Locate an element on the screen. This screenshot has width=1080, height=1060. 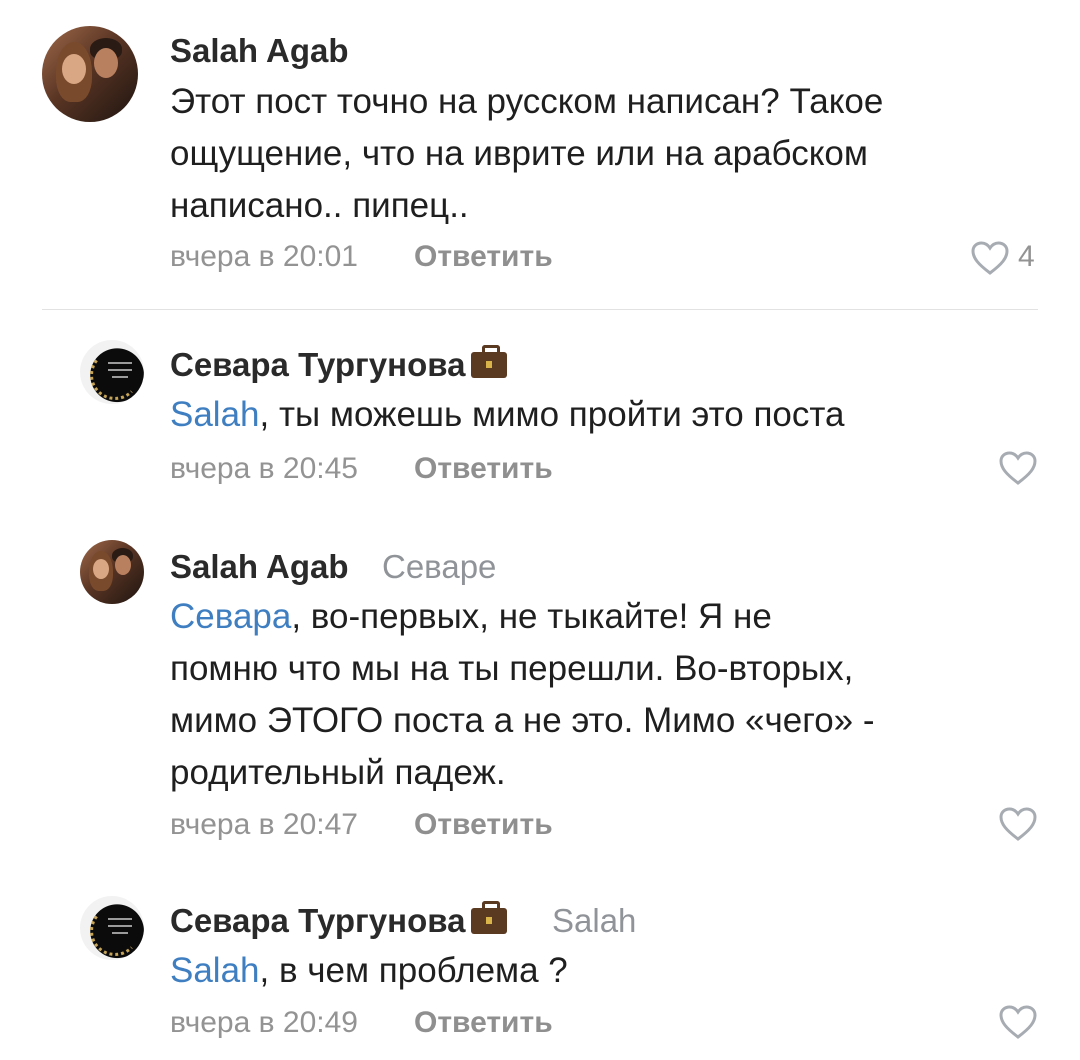
comment-text-body: , ты можешь мимо пройти это поста is located at coordinates (552, 414).